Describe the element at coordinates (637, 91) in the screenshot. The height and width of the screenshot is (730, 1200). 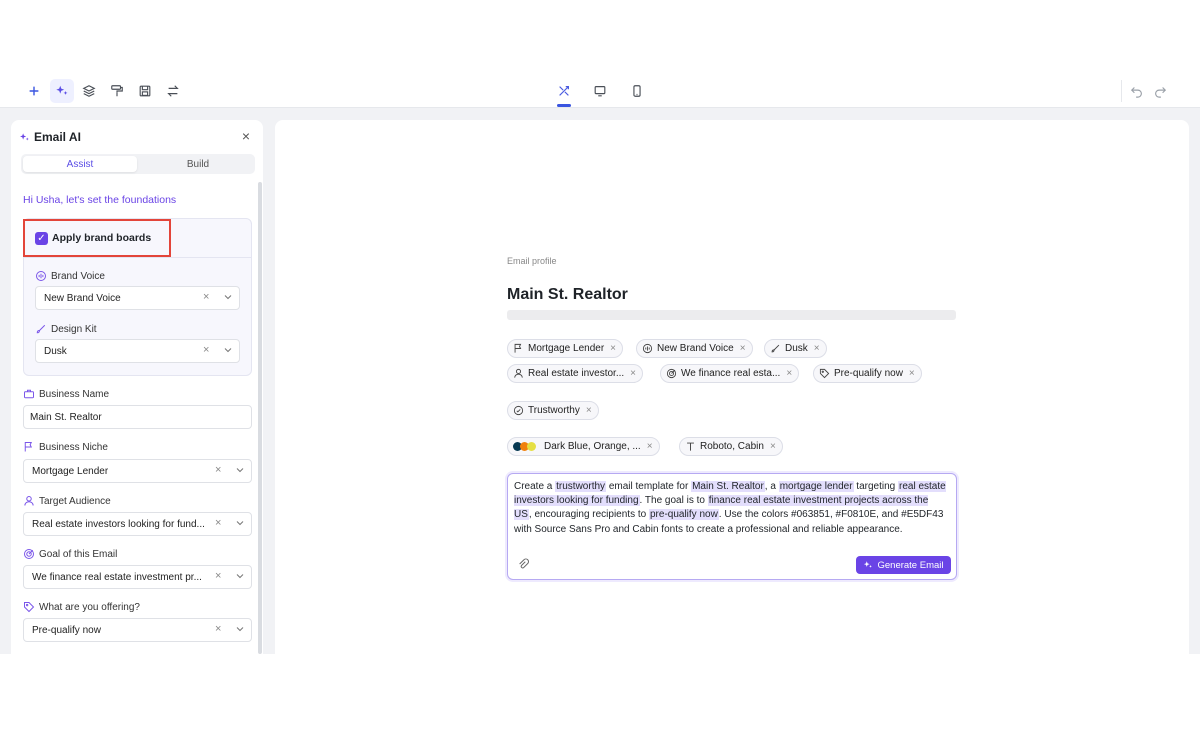
I see `mobile-preview-icon` at that location.